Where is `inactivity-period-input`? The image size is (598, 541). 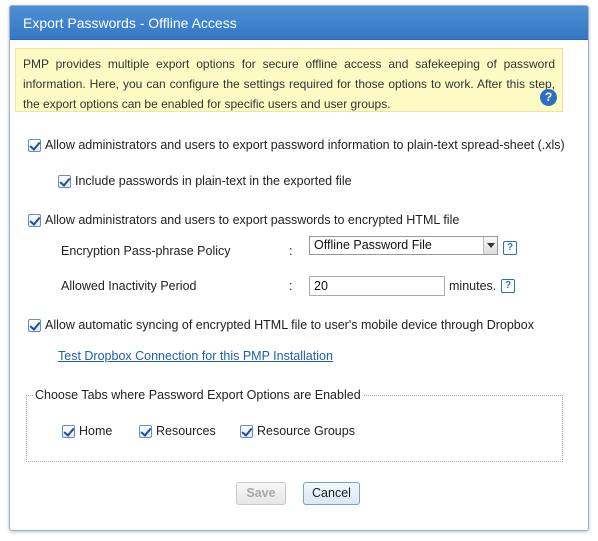 inactivity-period-input is located at coordinates (377, 286).